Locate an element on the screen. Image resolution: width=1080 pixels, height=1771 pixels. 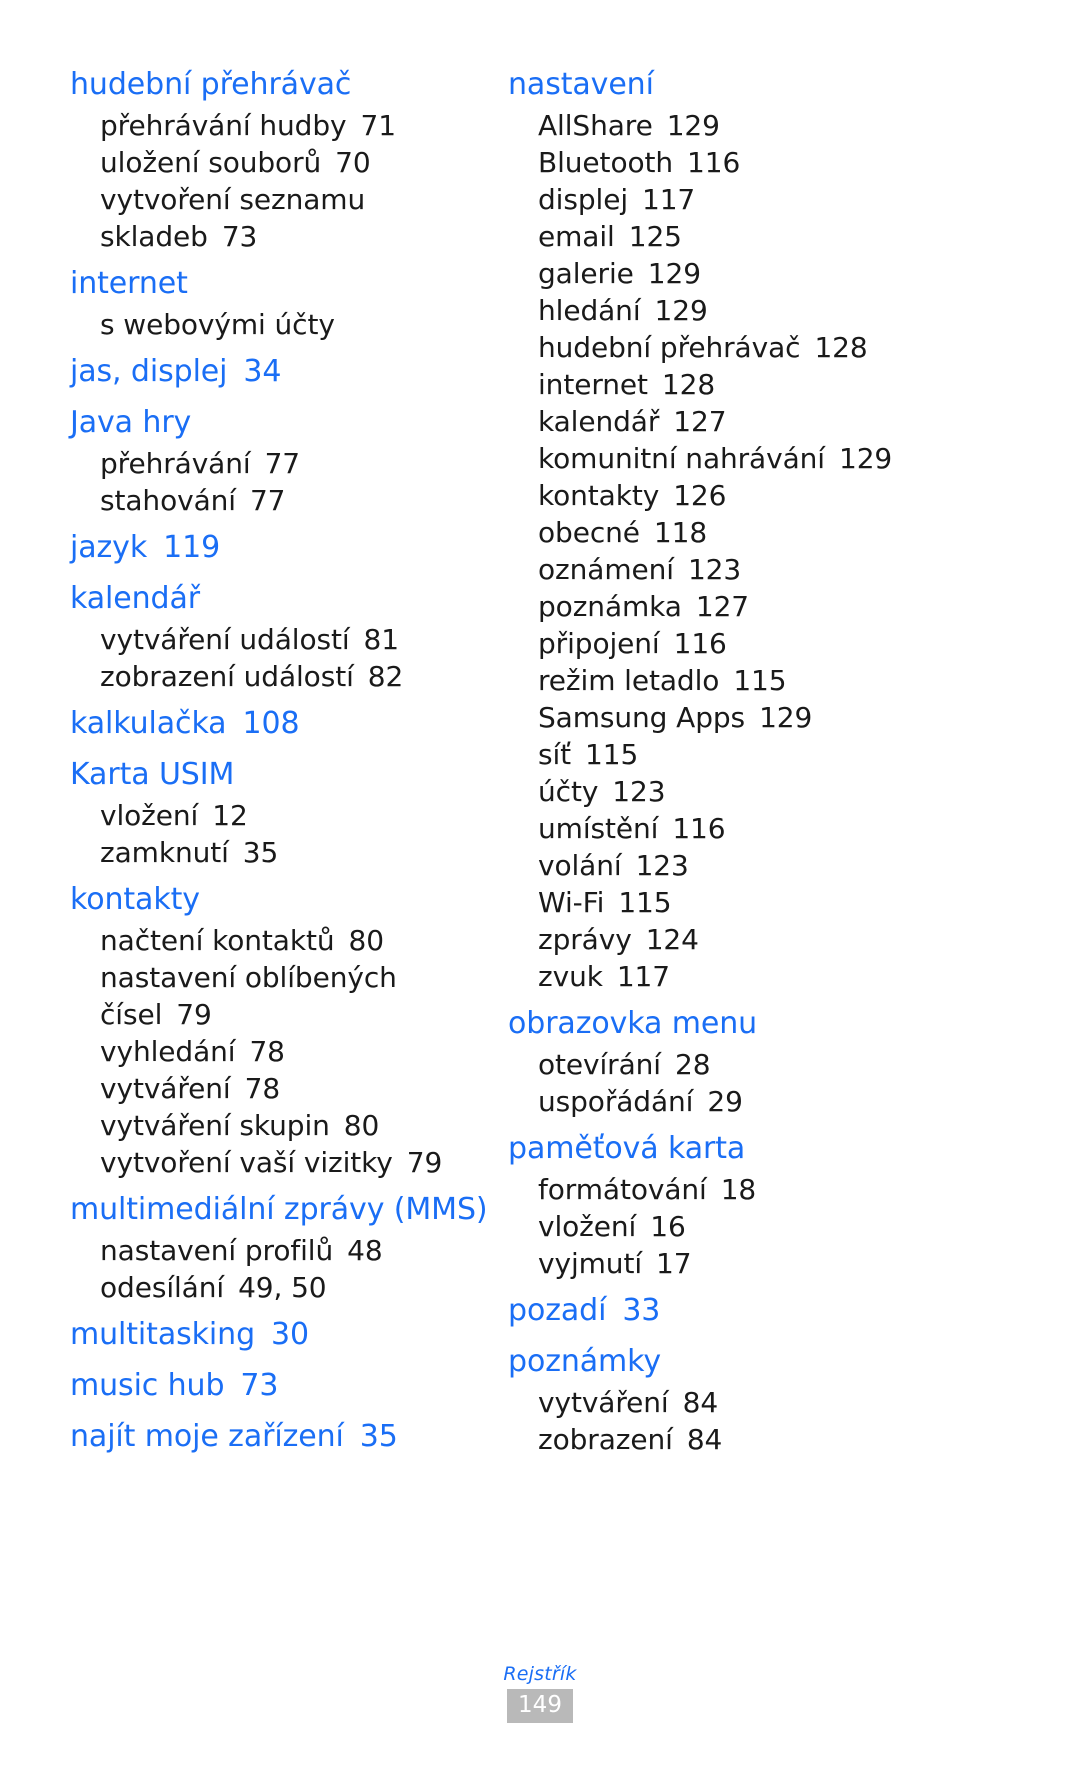
index-heading: Karta USIM is located at coordinates (280, 774).